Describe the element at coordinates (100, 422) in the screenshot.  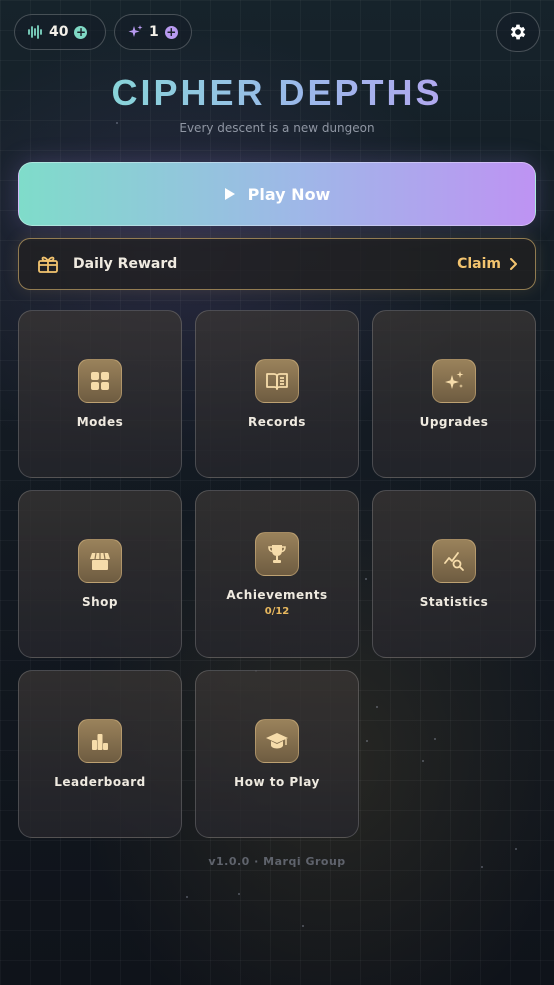
I see `tile-label: Modes` at that location.